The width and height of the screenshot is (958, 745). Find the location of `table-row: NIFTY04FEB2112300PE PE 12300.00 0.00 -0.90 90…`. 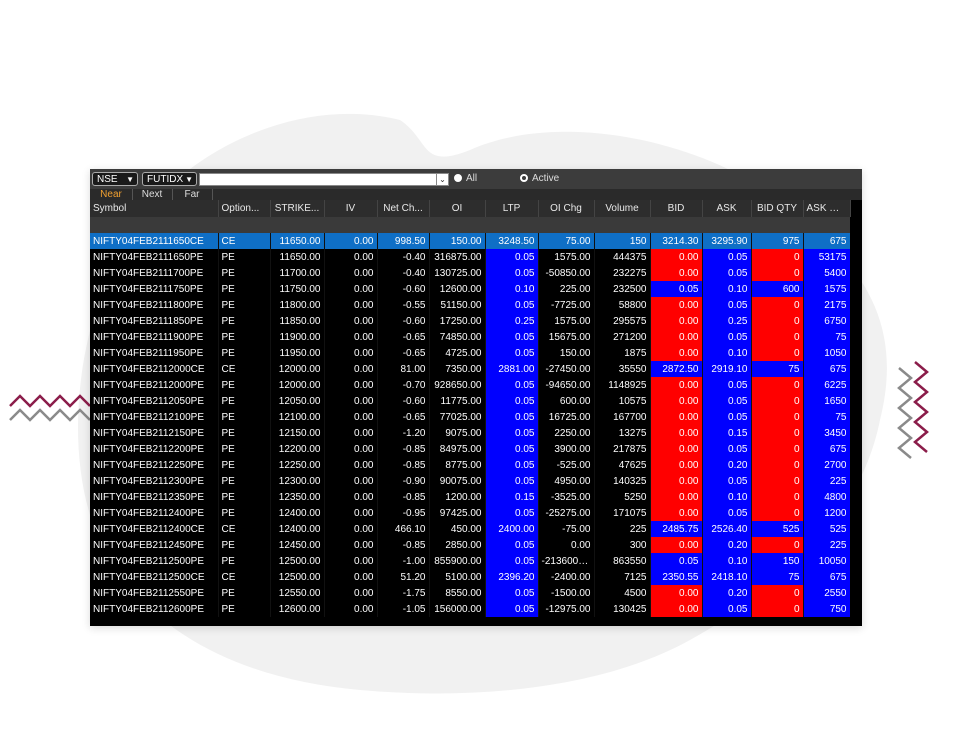

table-row: NIFTY04FEB2112300PE PE 12300.00 0.00 -0.90 90… is located at coordinates (470, 481).